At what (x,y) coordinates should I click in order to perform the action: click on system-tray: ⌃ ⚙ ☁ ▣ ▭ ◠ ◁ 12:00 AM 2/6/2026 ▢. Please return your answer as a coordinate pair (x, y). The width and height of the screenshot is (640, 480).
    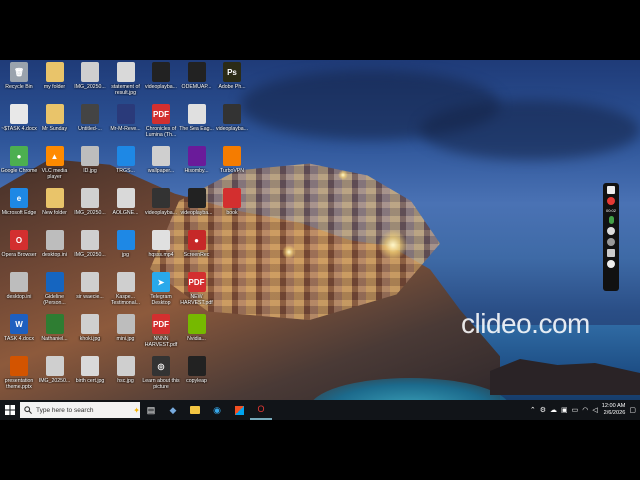
    Looking at the image, I should click on (585, 410).